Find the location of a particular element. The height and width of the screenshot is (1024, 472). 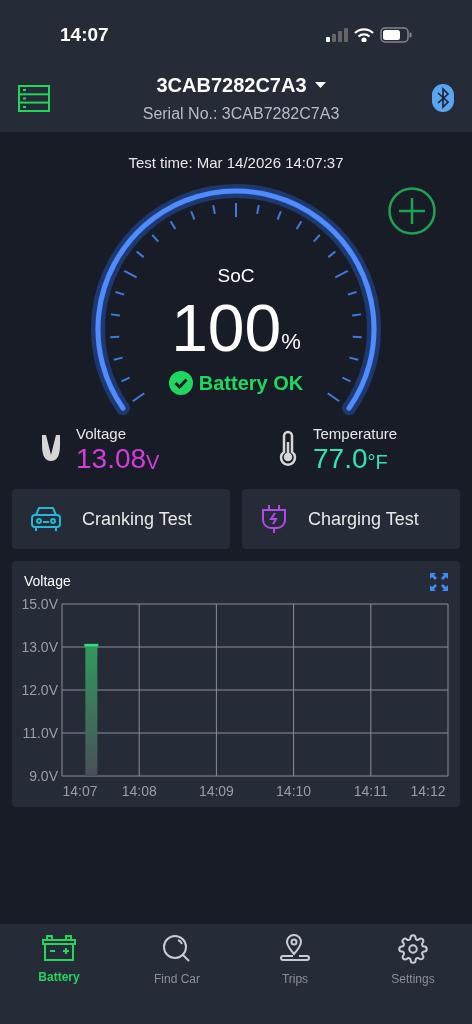

nav-tab: Battery is located at coordinates (59, 979).